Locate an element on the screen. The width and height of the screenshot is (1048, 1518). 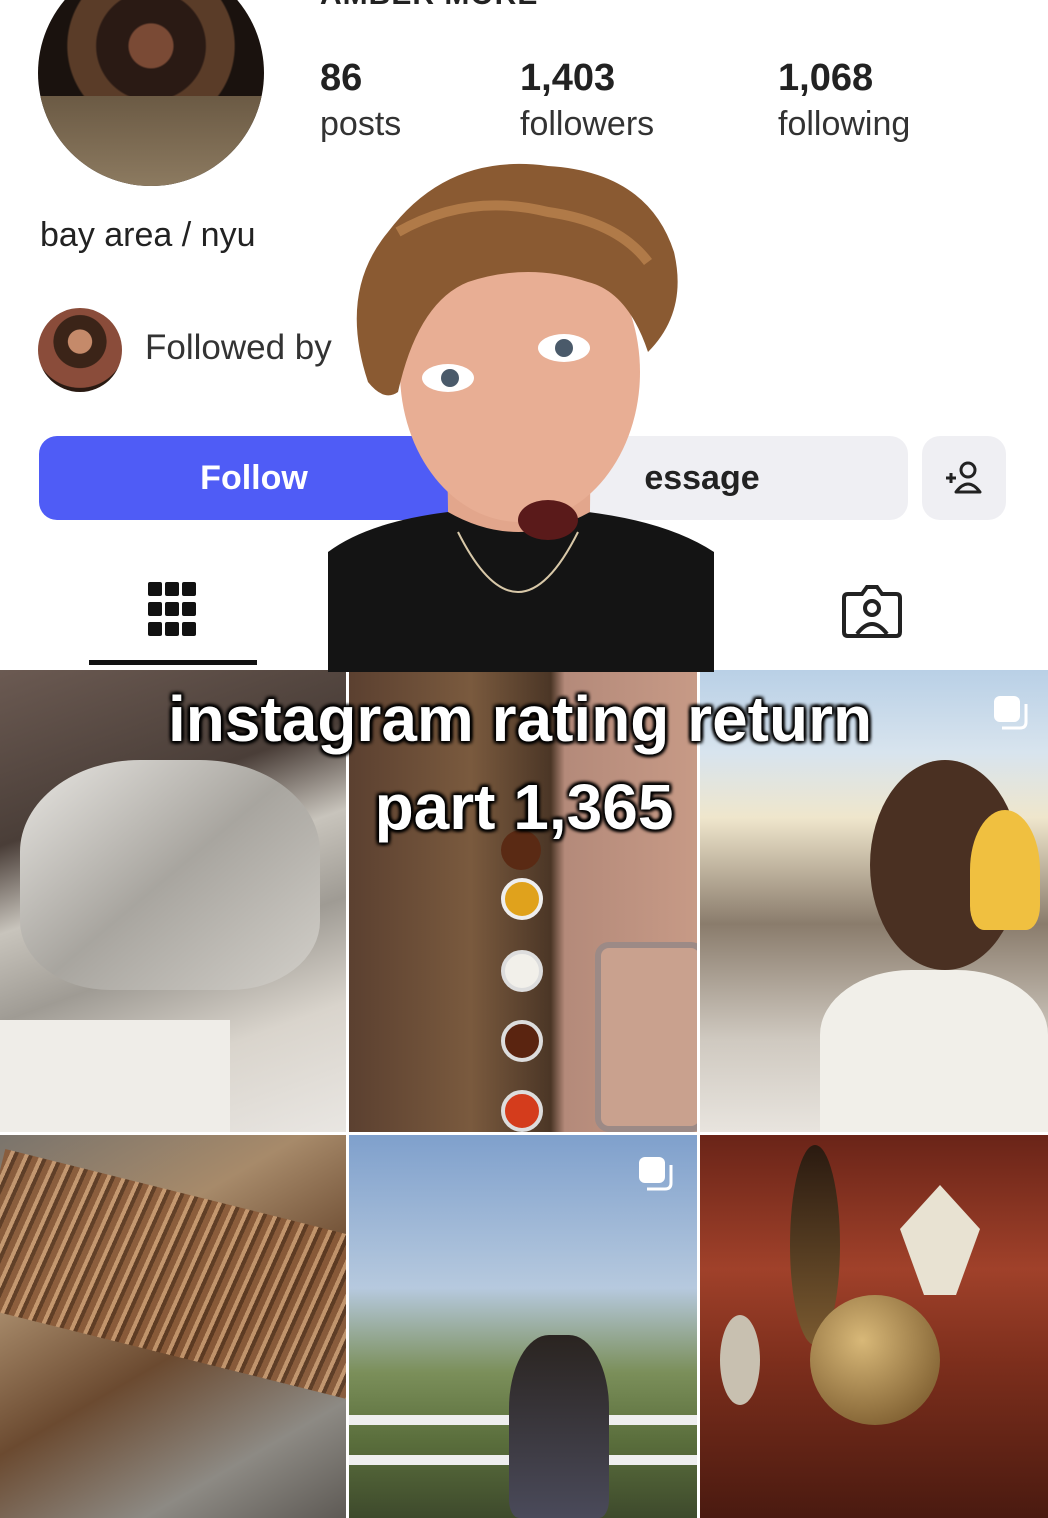
followed-by-text: Followed by is located at coordinates (238, 348).